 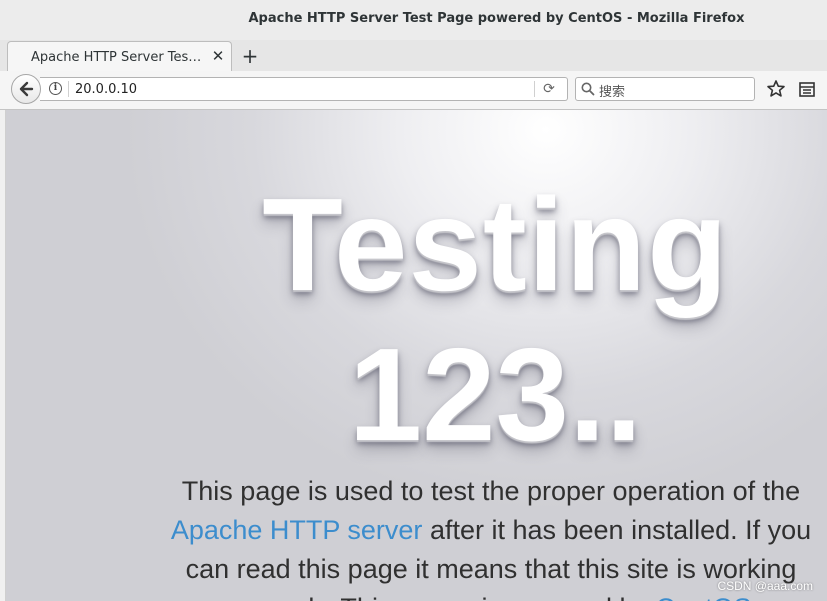 What do you see at coordinates (665, 89) in the screenshot?
I see `search-bar: 搜索` at bounding box center [665, 89].